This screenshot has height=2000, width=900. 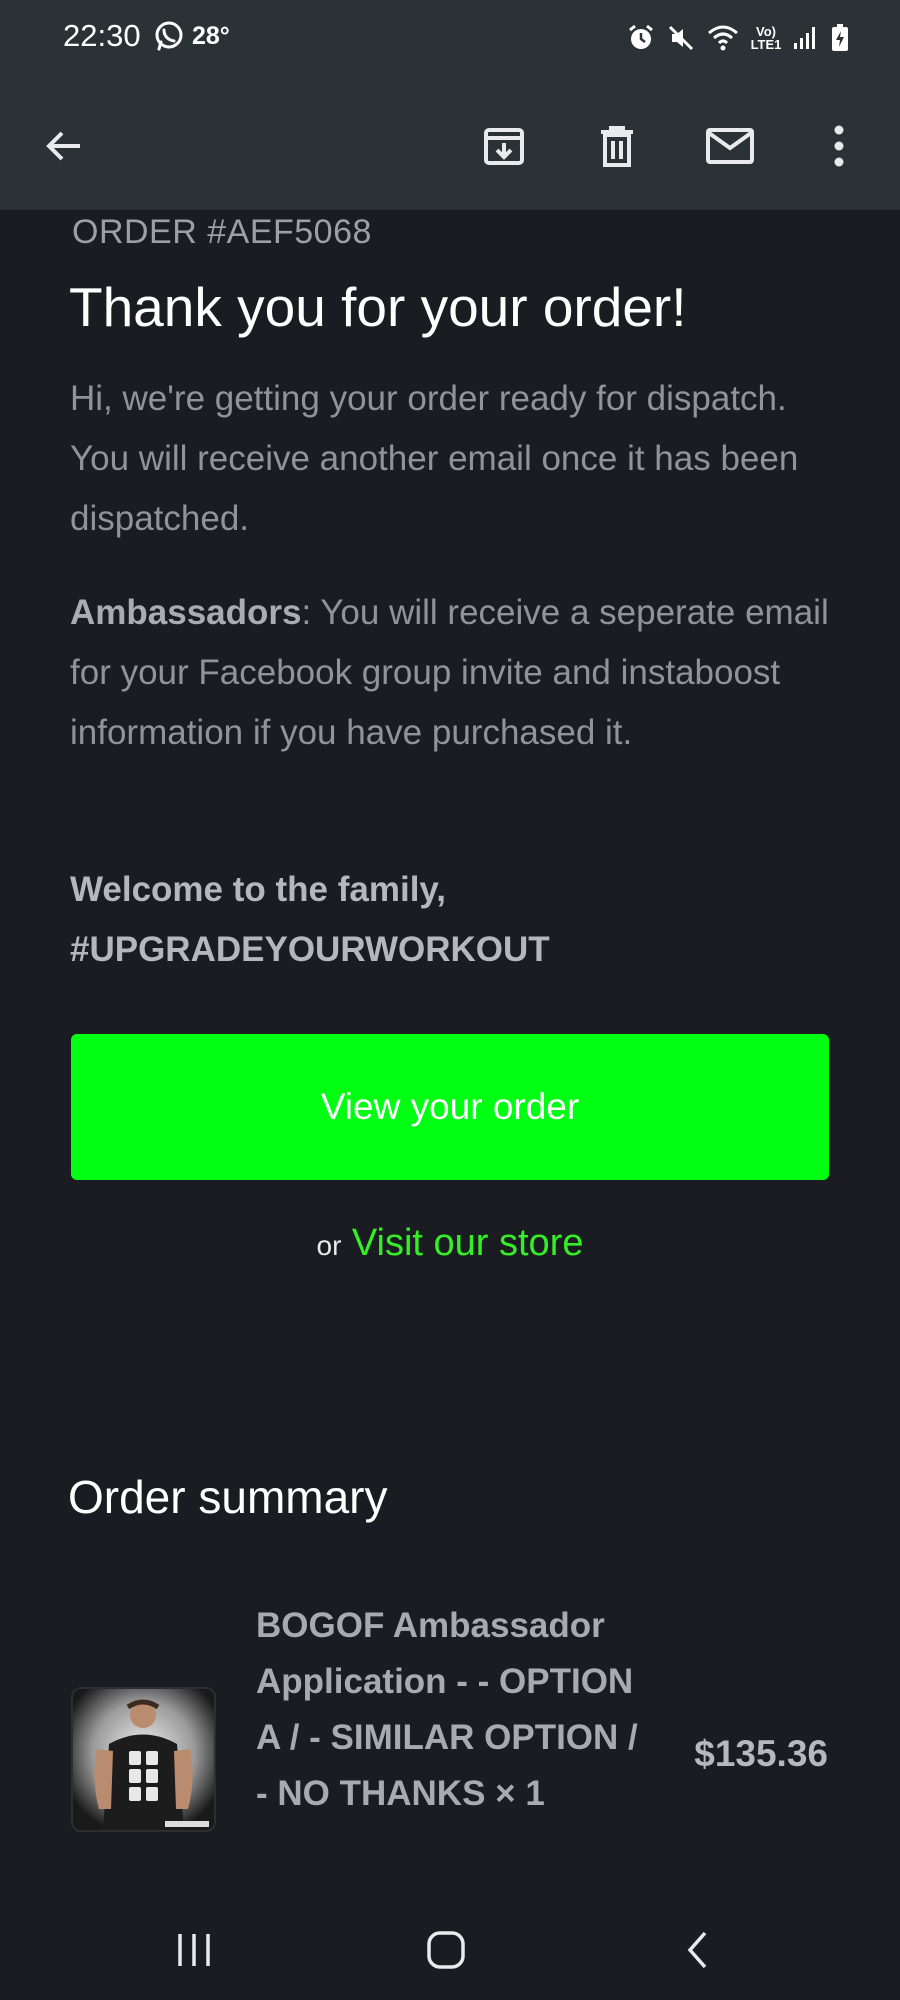 What do you see at coordinates (211, 36) in the screenshot?
I see `status-temperature: 28°` at bounding box center [211, 36].